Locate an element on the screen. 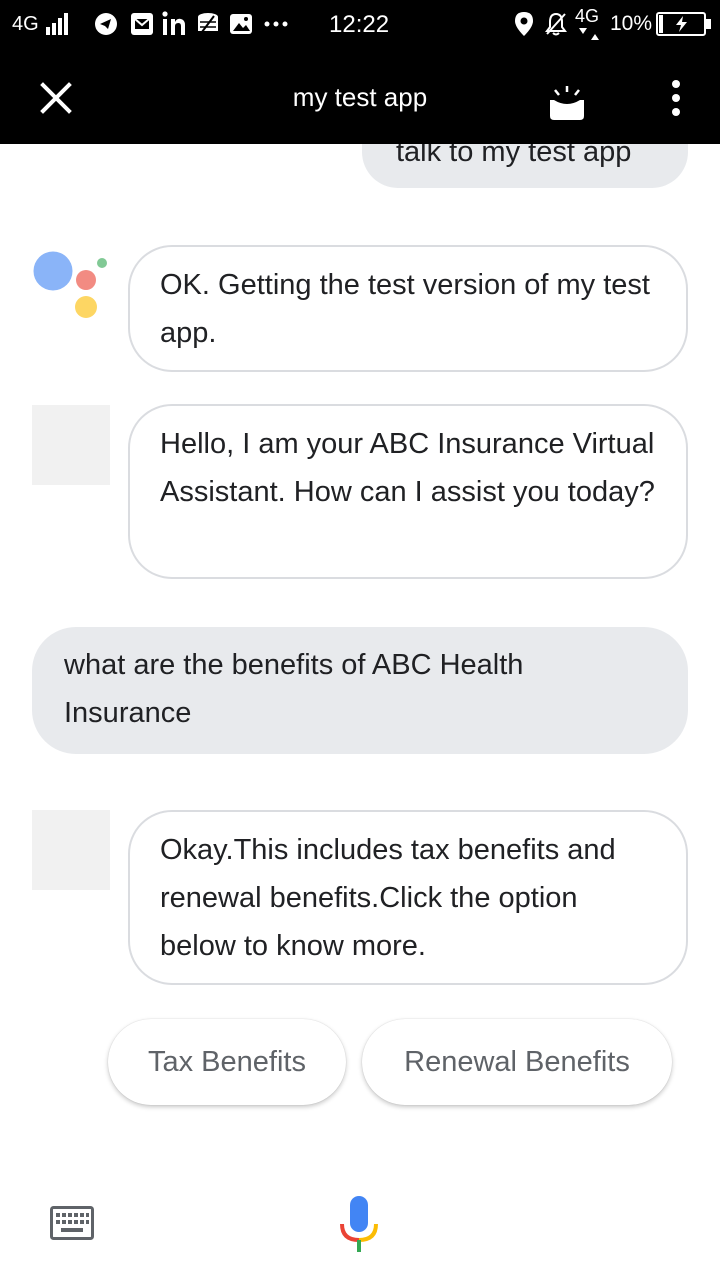 The image size is (720, 1280). keyboard-icon is located at coordinates (72, 1223).